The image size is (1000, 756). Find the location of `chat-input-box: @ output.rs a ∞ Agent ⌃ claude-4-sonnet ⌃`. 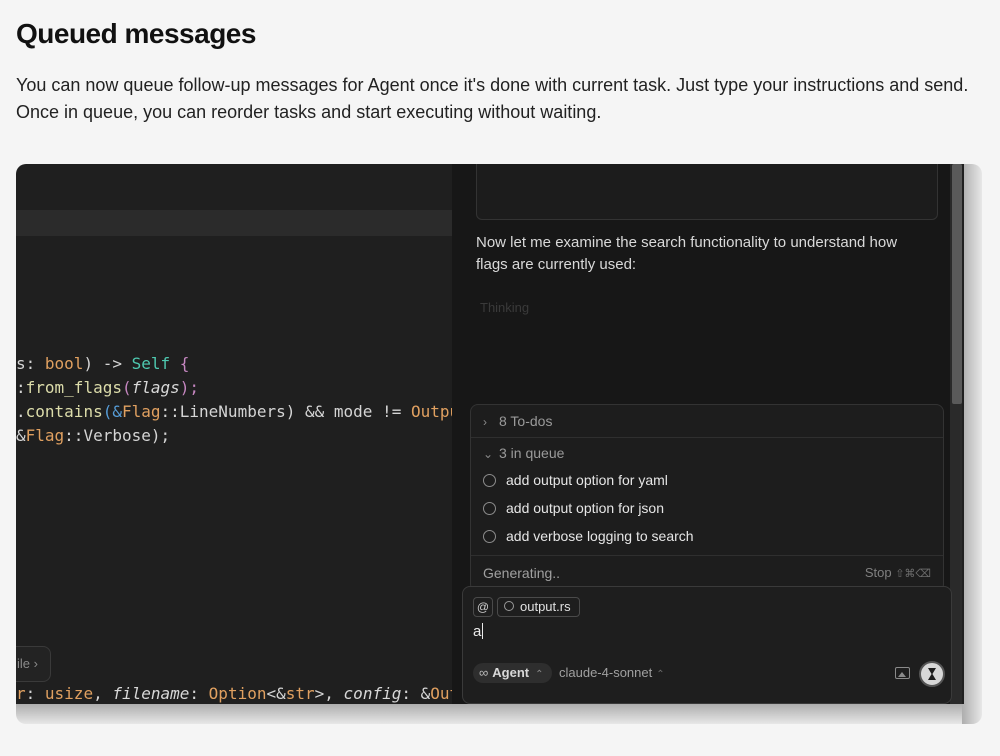

chat-input-box: @ output.rs a ∞ Agent ⌃ claude-4-sonnet ⌃ is located at coordinates (707, 645).